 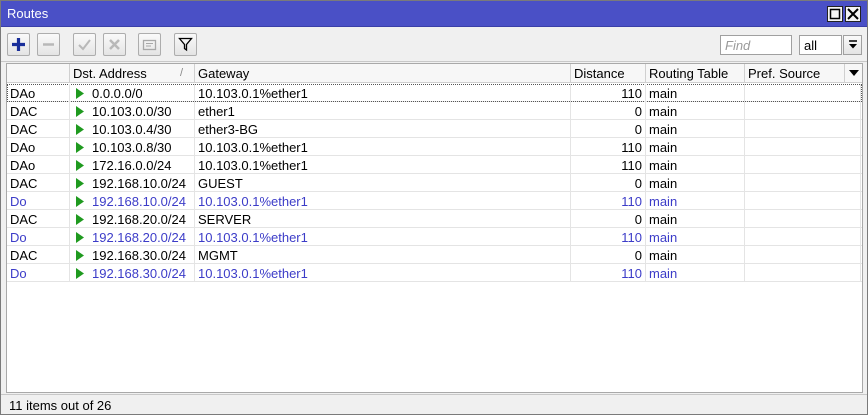 I want to click on cell-gateway: MGMT, so click(x=383, y=255).